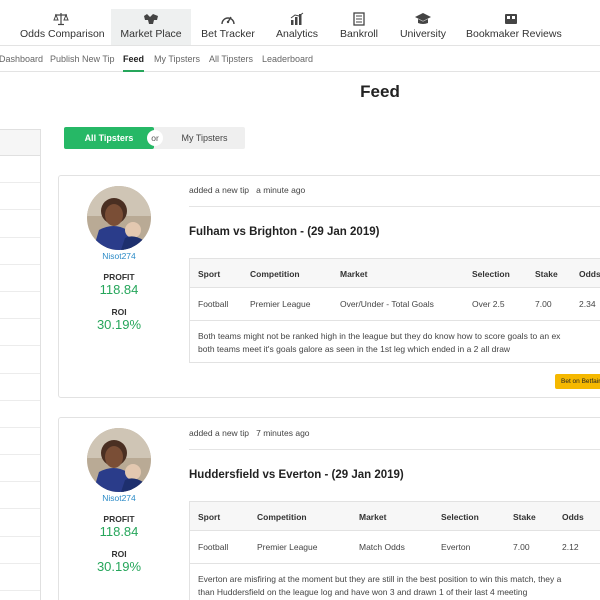  Describe the element at coordinates (382, 547) in the screenshot. I see `cell-market: Match Odds` at that location.